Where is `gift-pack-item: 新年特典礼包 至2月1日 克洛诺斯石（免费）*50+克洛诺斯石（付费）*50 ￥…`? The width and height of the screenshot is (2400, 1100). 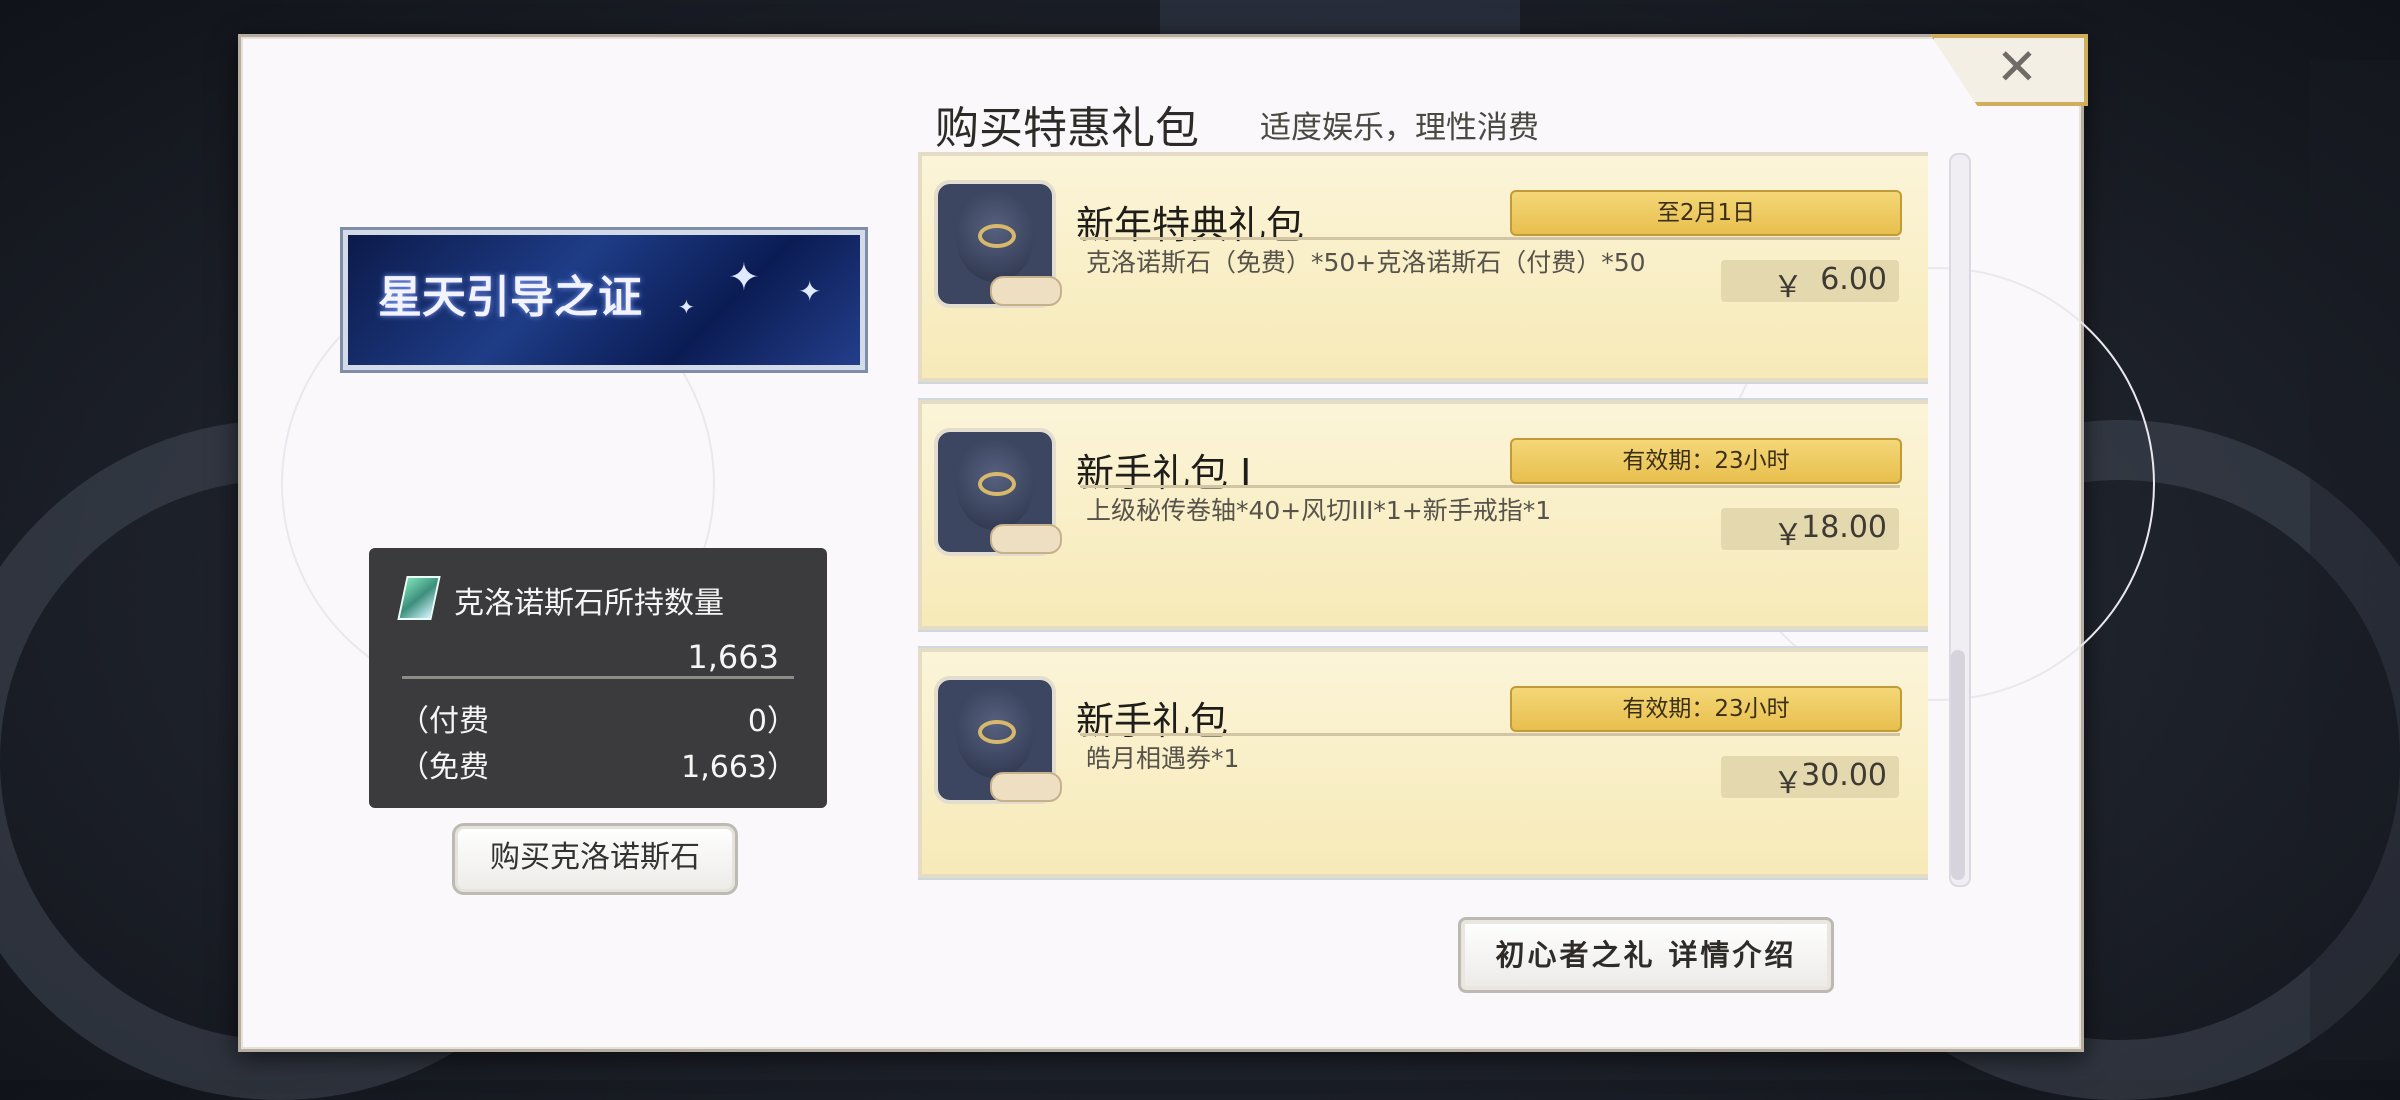 gift-pack-item: 新年特典礼包 至2月1日 克洛诺斯石（免费）*50+克洛诺斯石（付费）*50 ￥… is located at coordinates (1423, 268).